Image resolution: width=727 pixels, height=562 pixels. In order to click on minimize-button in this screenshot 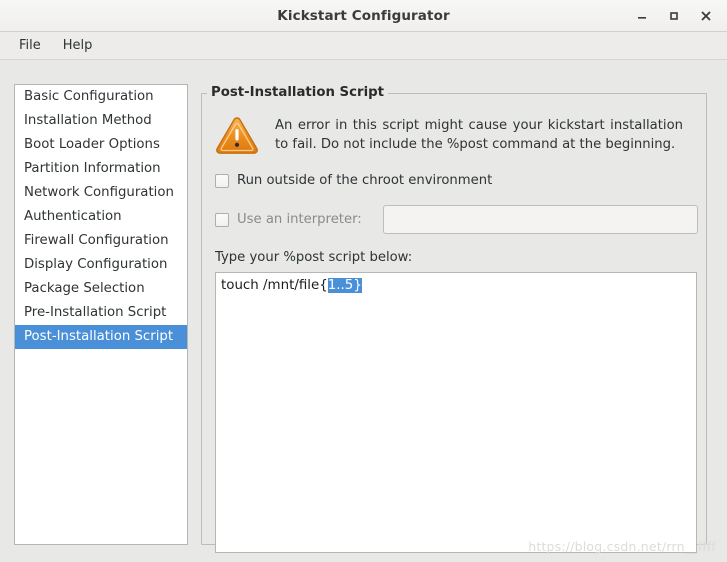, I will do `click(642, 16)`.